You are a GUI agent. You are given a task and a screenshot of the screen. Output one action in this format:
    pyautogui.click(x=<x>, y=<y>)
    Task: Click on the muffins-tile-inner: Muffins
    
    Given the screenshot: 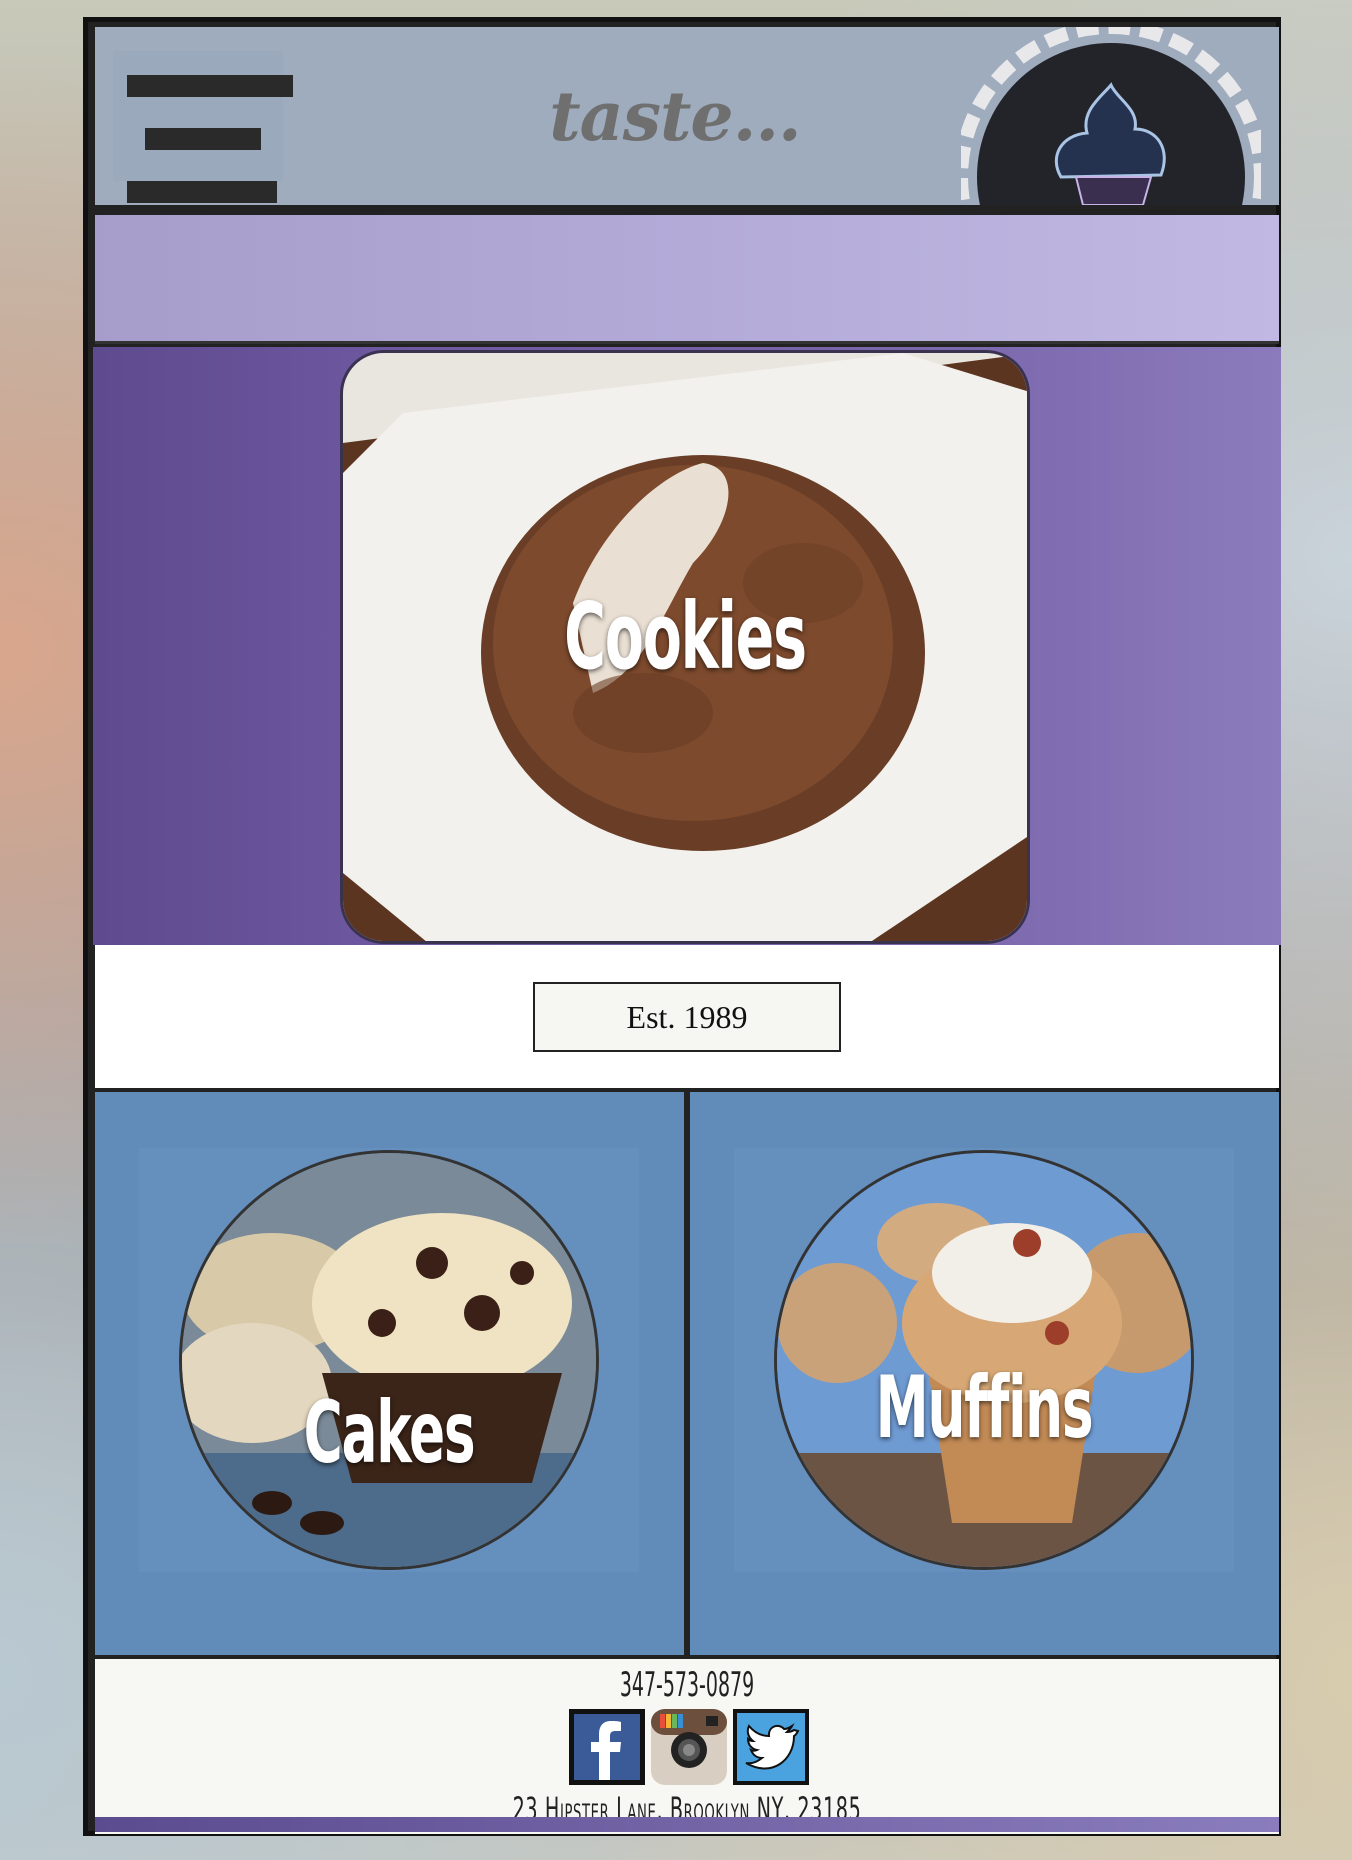 What is the action you would take?
    pyautogui.click(x=984, y=1360)
    